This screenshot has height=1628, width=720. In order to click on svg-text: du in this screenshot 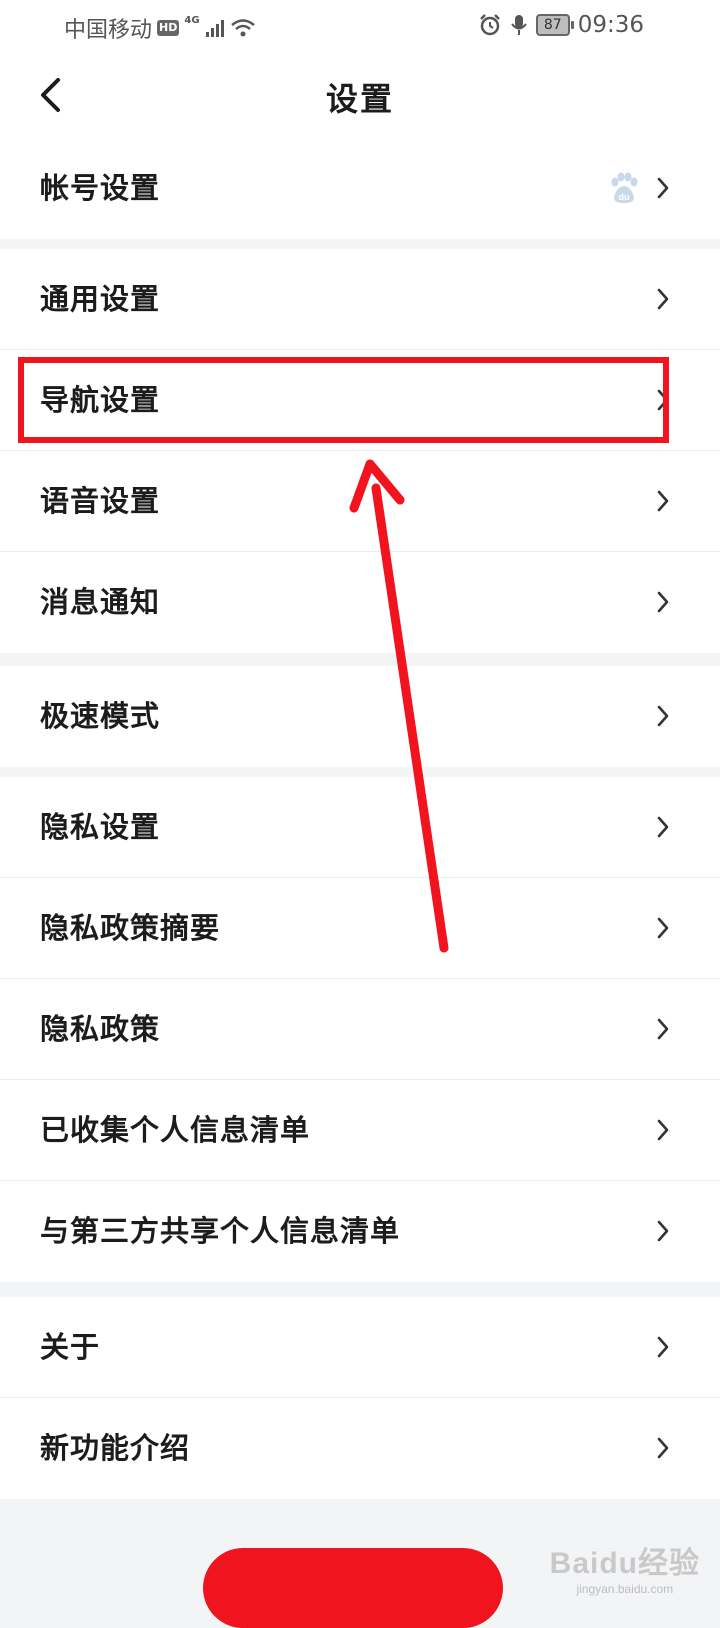, I will do `click(624, 197)`.